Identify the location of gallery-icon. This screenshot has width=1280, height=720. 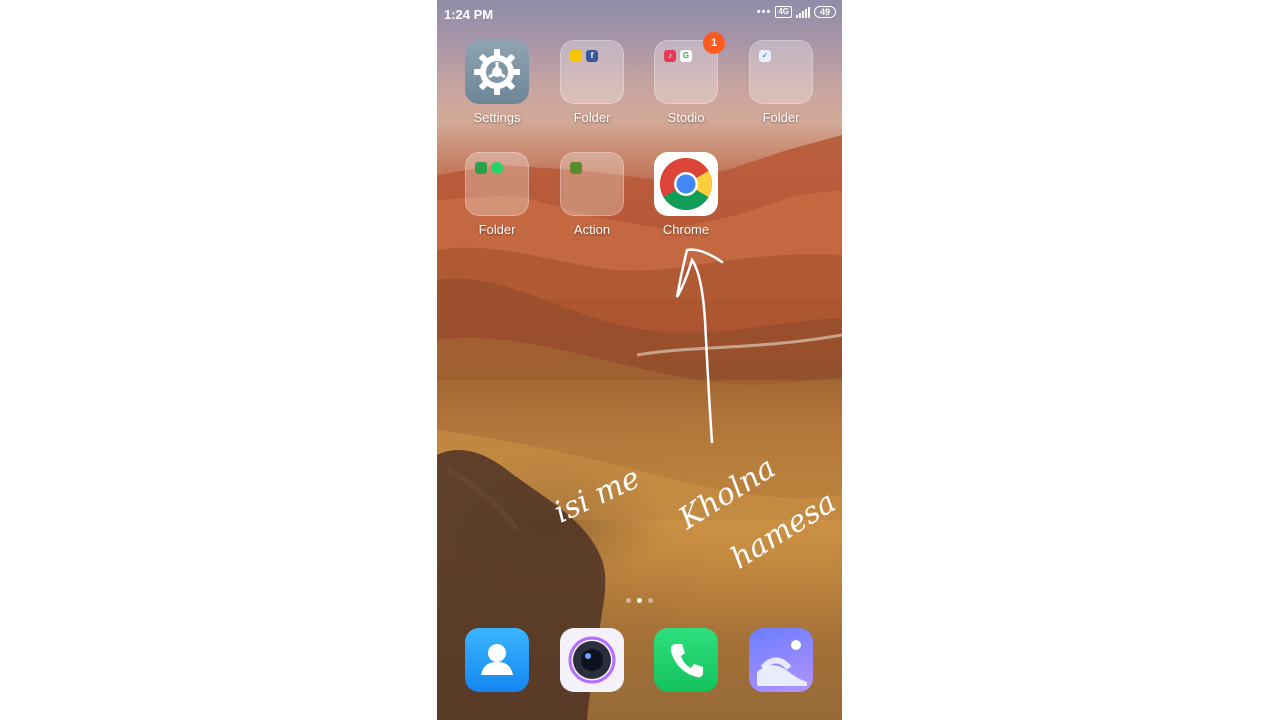
(781, 660).